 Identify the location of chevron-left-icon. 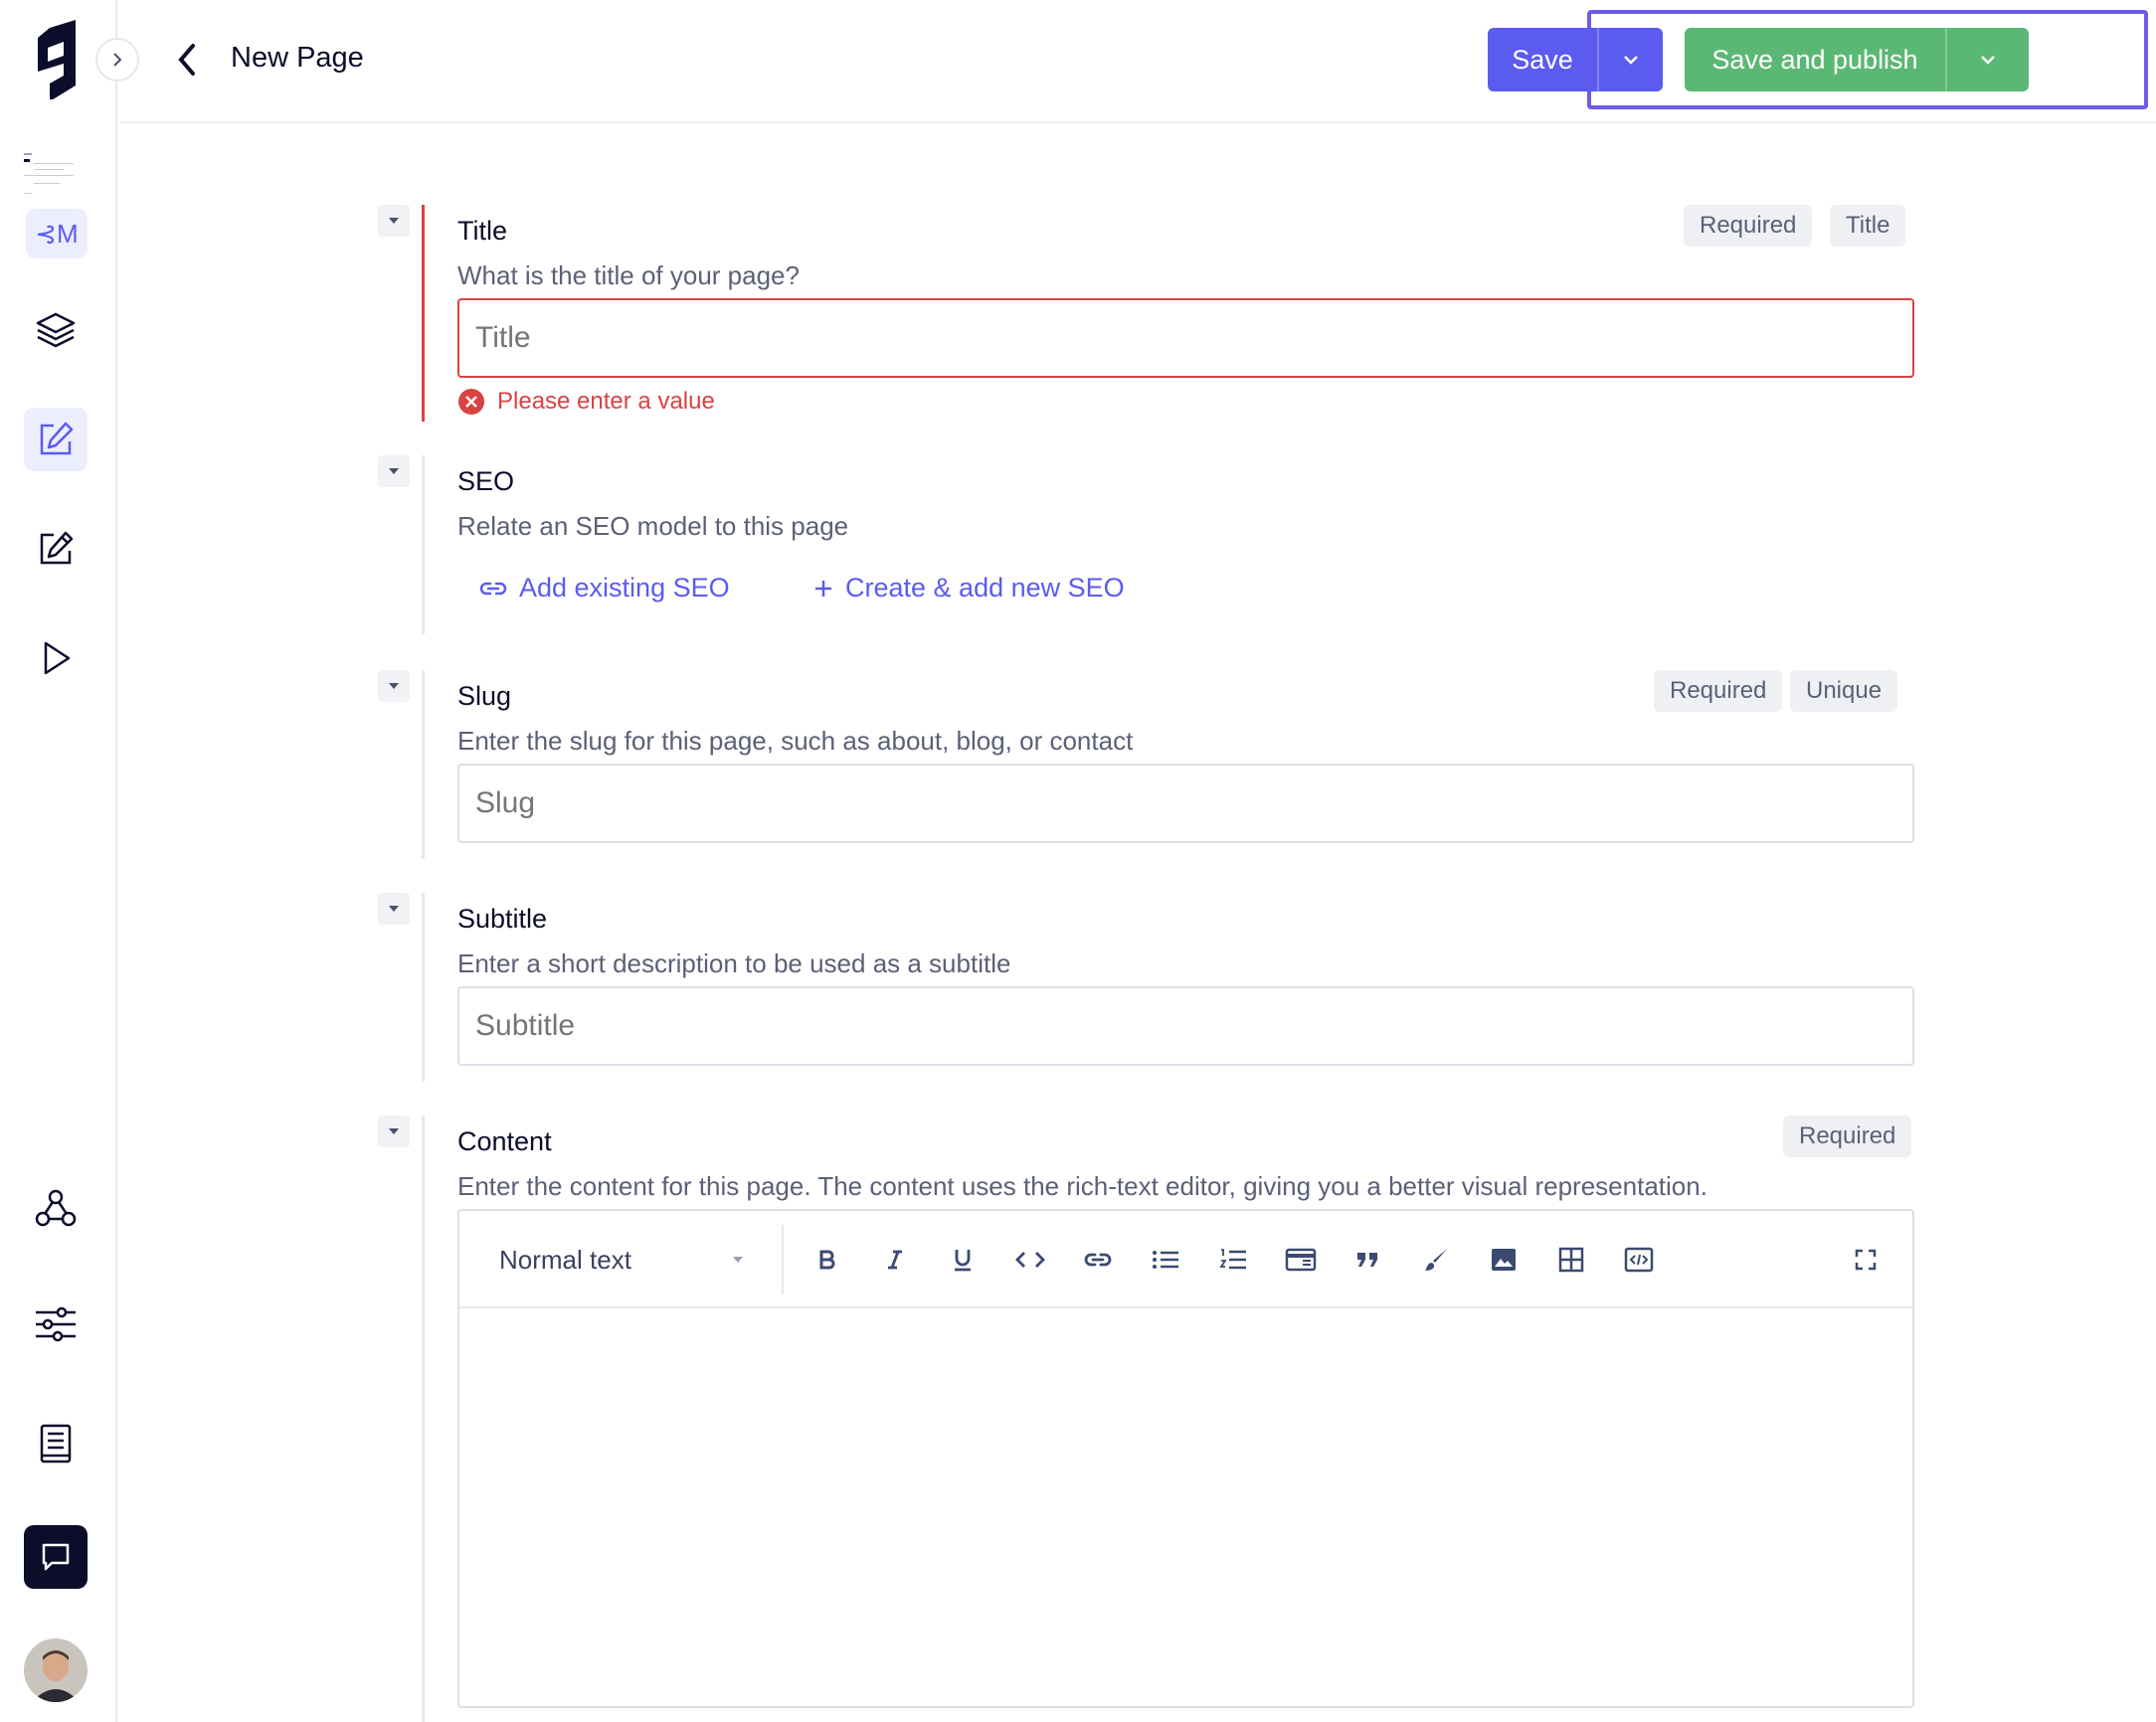
(186, 60).